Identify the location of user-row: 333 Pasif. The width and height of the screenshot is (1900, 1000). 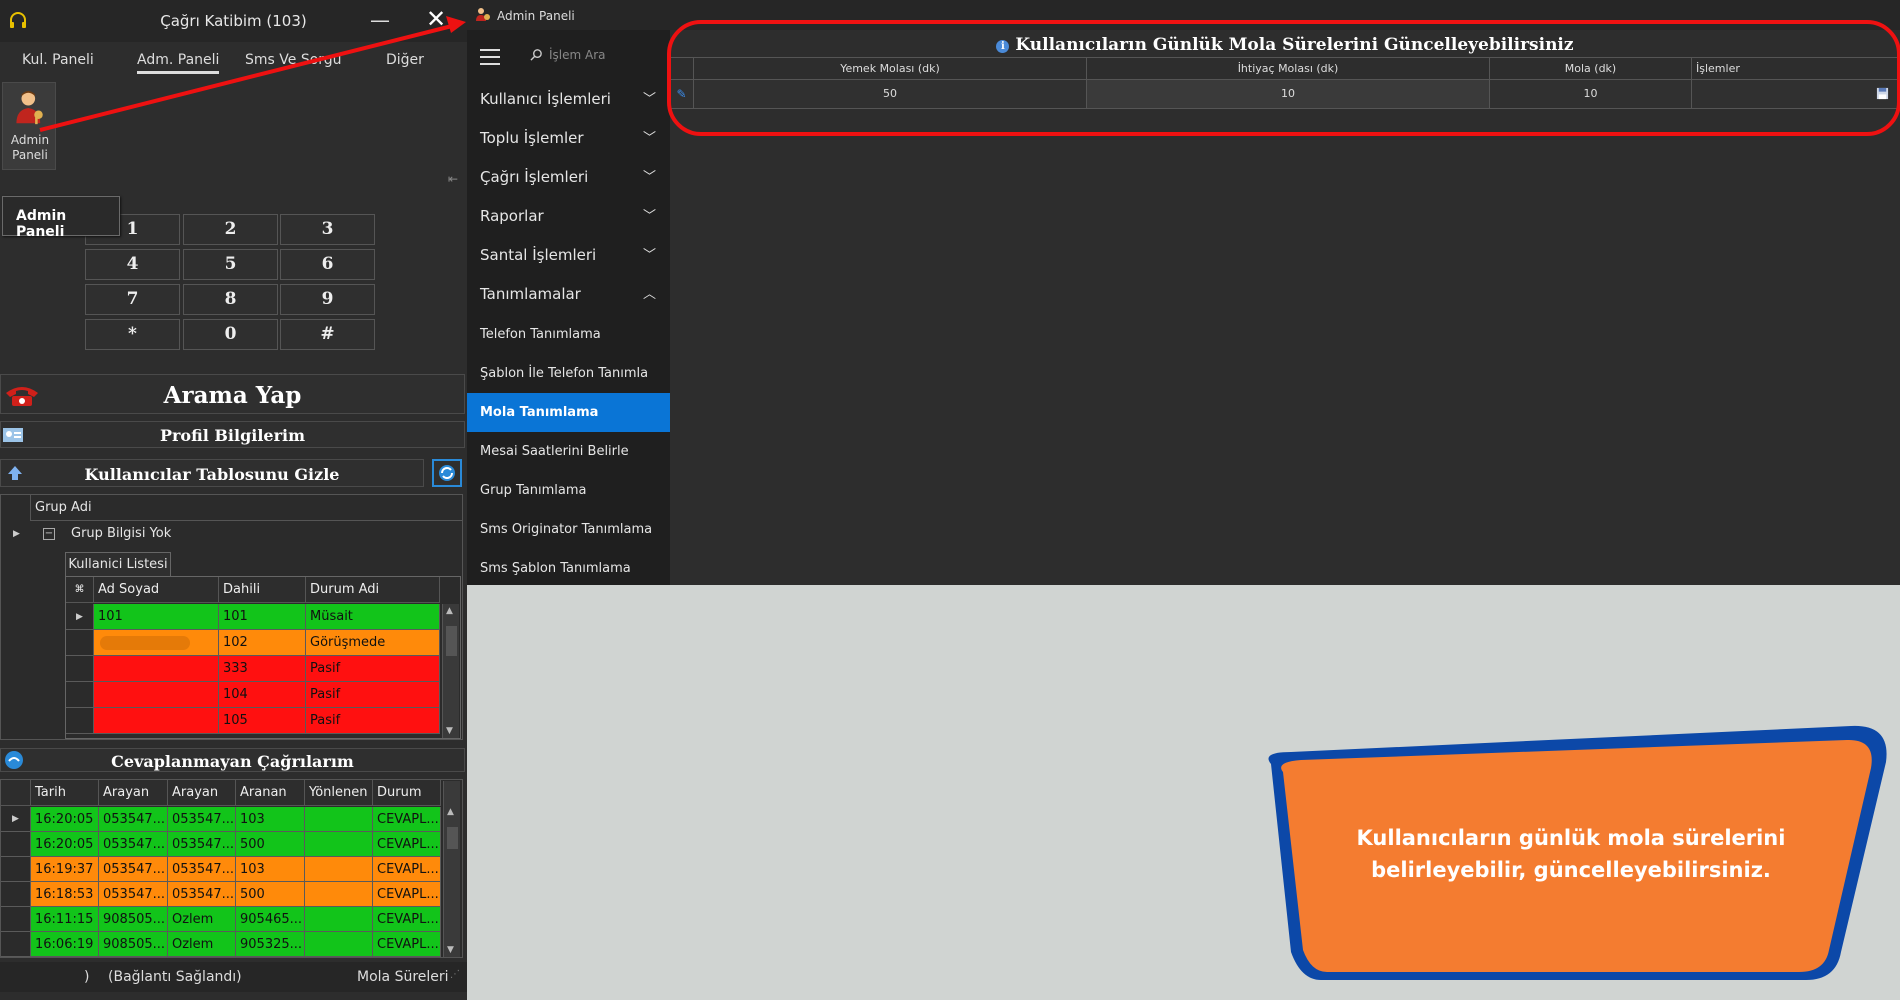
(253, 669).